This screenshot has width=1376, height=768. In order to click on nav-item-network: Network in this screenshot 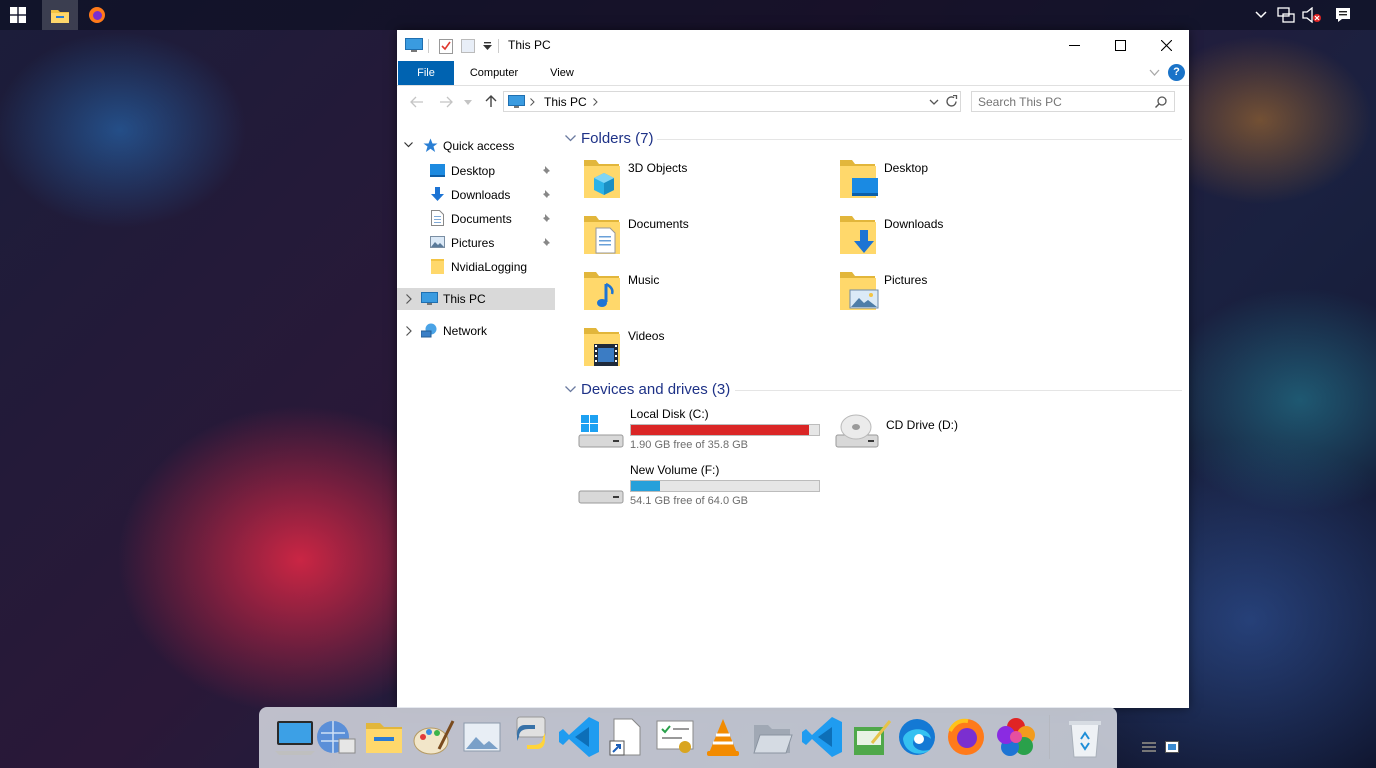, I will do `click(476, 331)`.